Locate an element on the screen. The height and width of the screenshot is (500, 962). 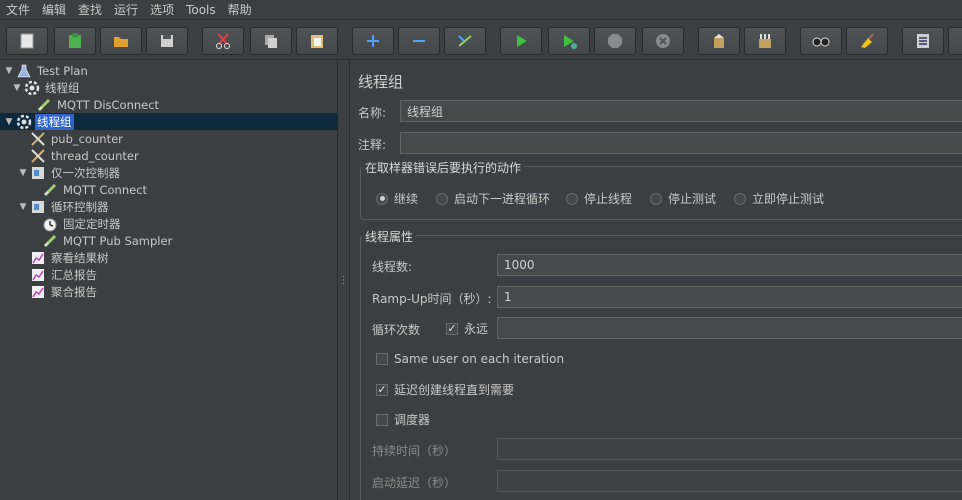
menu-search: 查找 is located at coordinates (90, 9).